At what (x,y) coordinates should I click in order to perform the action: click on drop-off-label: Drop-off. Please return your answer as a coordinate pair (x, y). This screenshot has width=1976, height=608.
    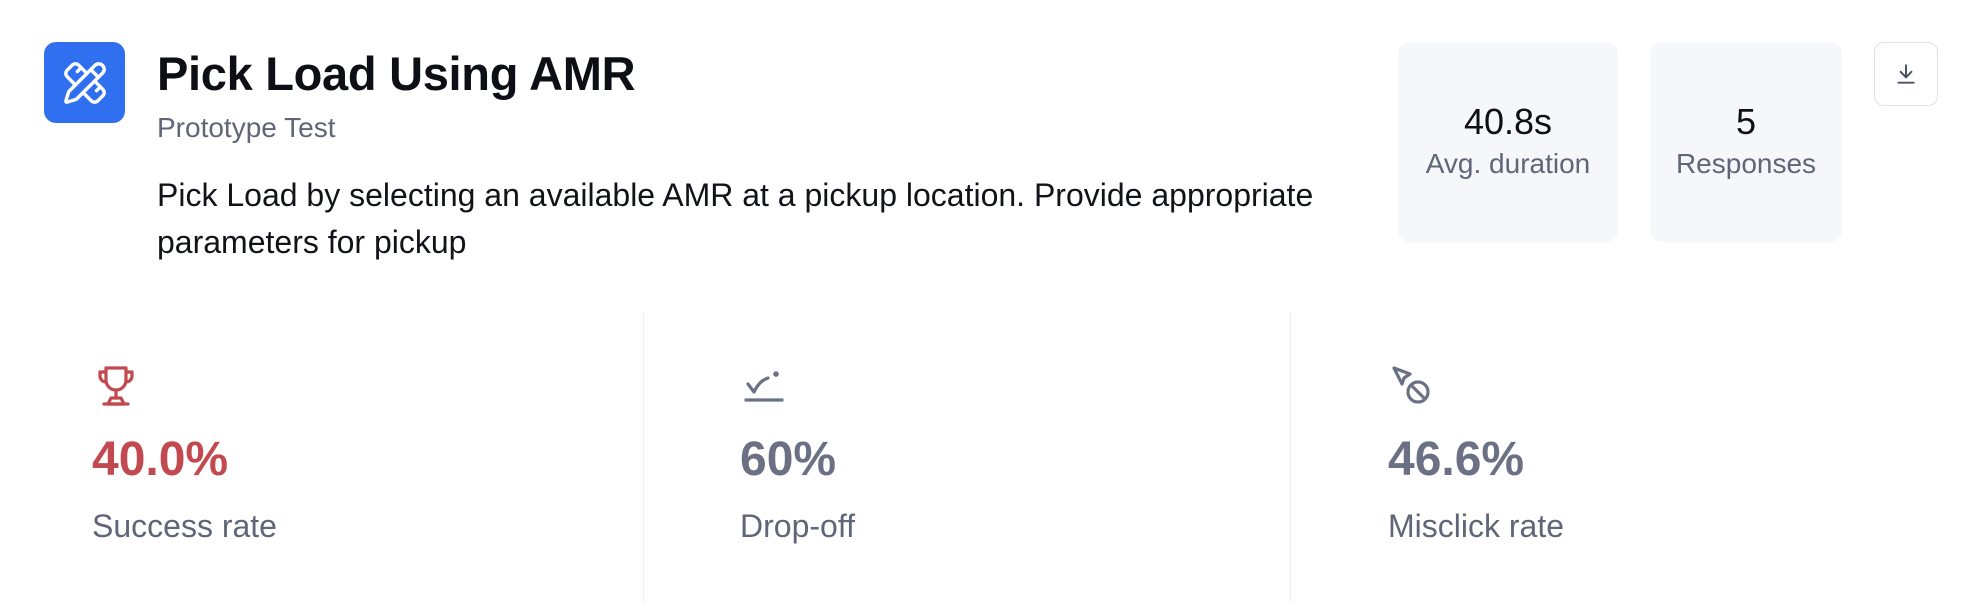
    Looking at the image, I should click on (798, 526).